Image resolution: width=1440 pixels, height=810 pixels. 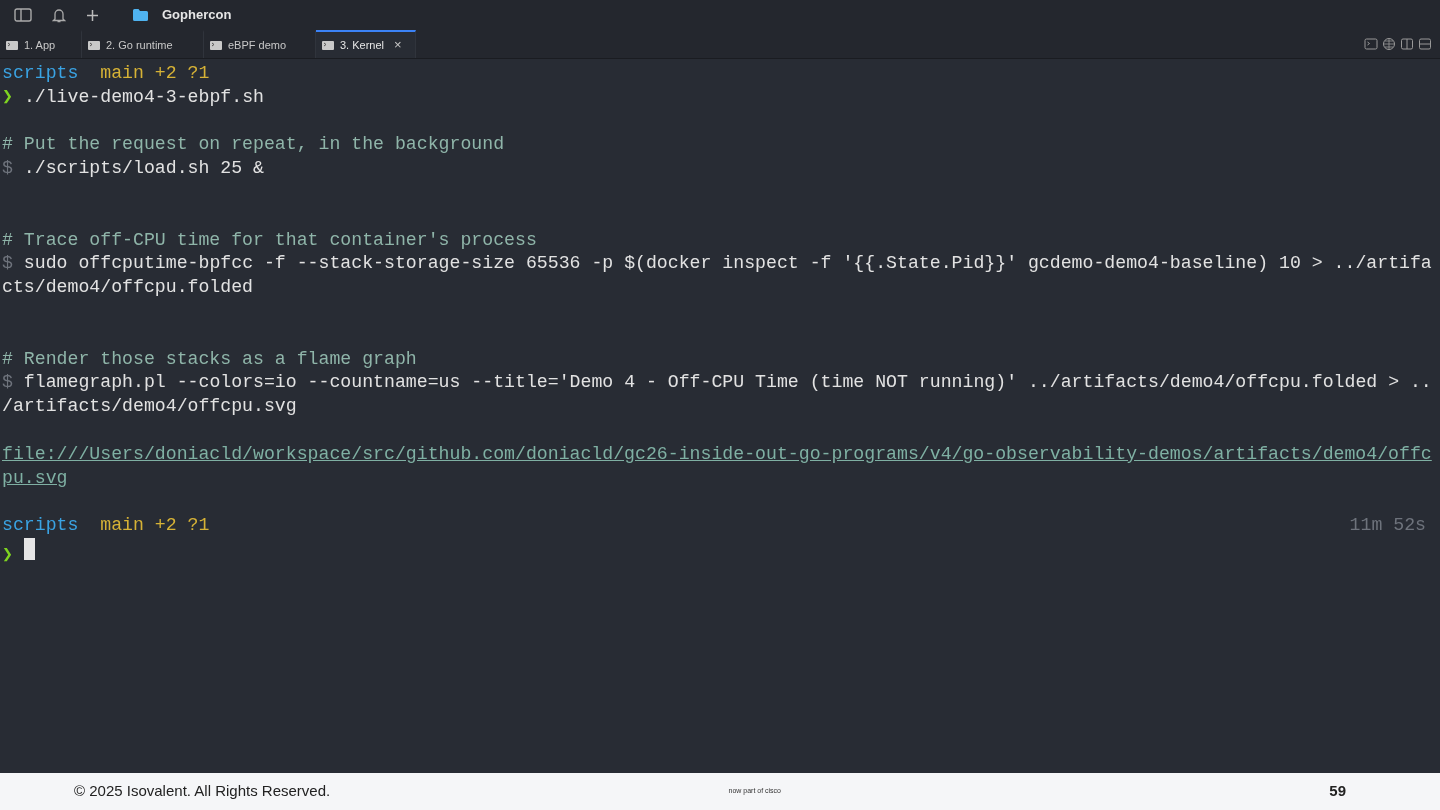 I want to click on close-icon: ×, so click(x=398, y=45).